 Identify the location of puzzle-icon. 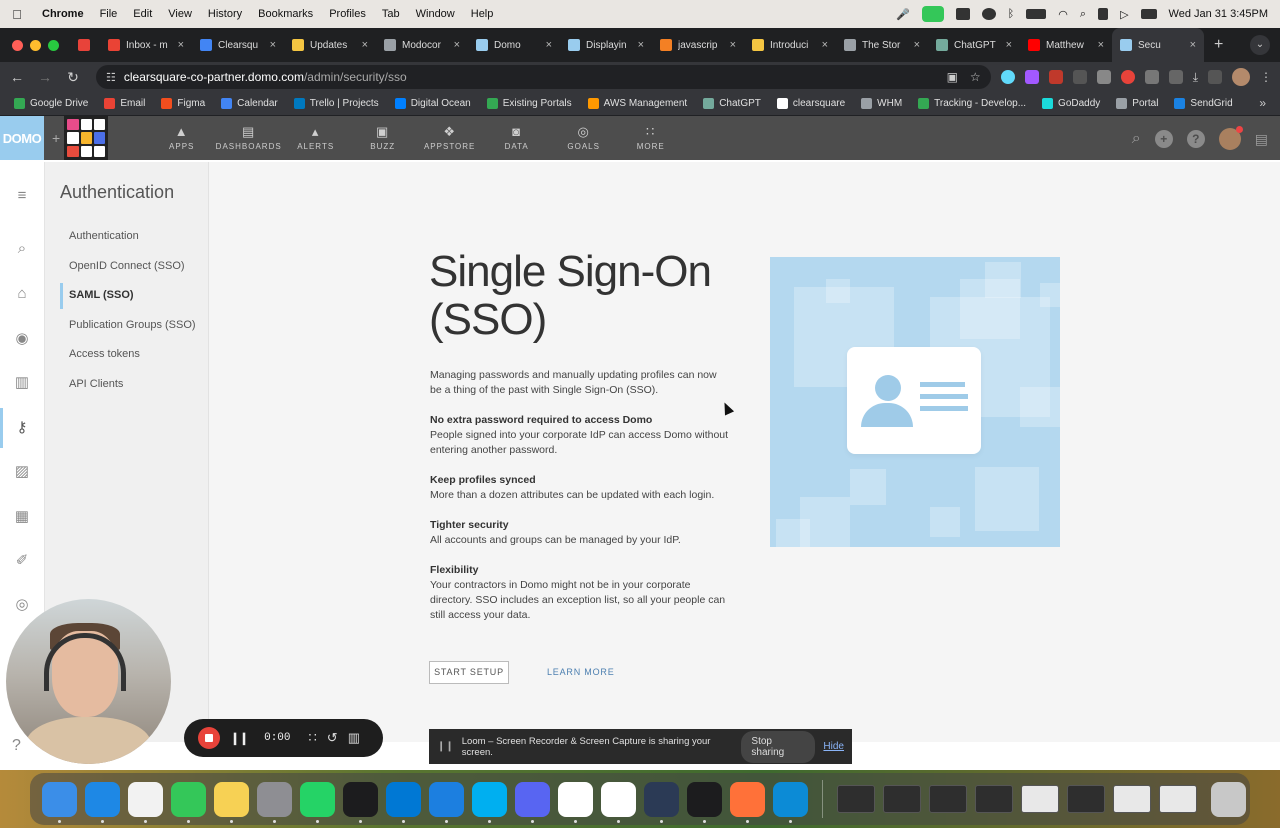
(1151, 77).